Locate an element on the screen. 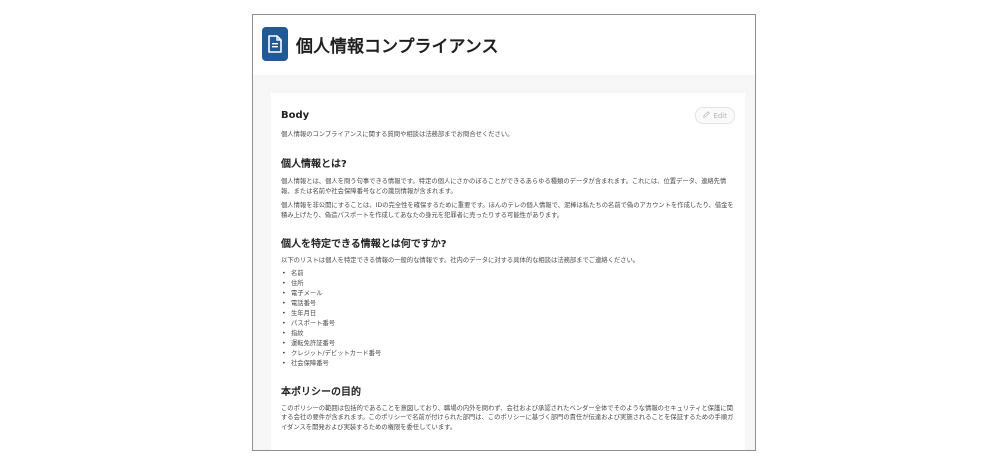  list-item: 住所 is located at coordinates (508, 284).